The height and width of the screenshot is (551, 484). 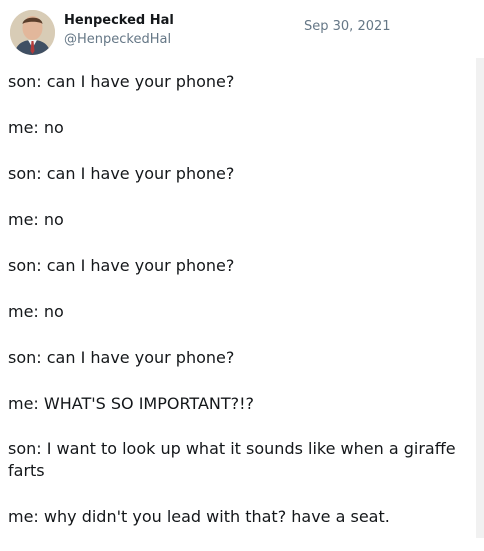 What do you see at coordinates (245, 35) in the screenshot?
I see `tweet-header: Henpecked Hal @HenpeckedHal Sep 30, 2021` at bounding box center [245, 35].